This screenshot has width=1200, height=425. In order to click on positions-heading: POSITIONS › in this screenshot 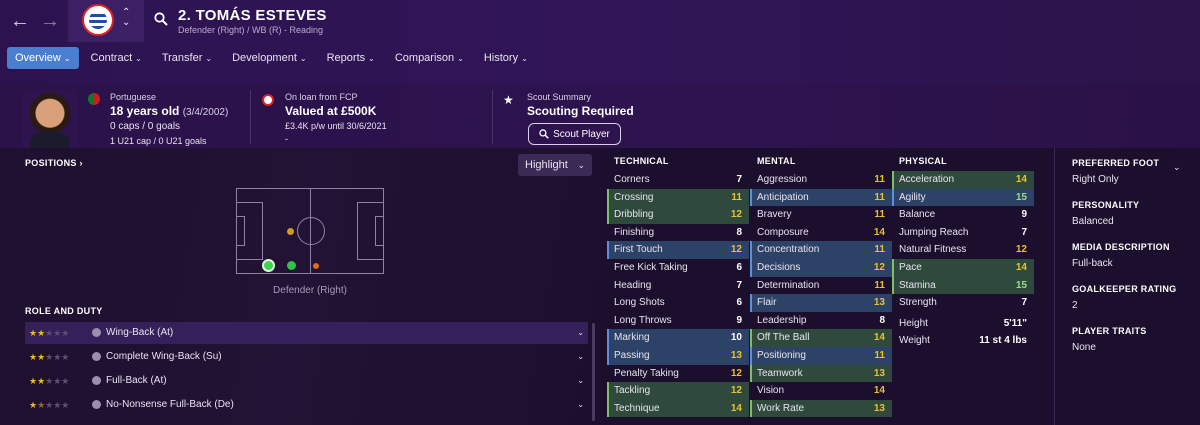, I will do `click(54, 163)`.